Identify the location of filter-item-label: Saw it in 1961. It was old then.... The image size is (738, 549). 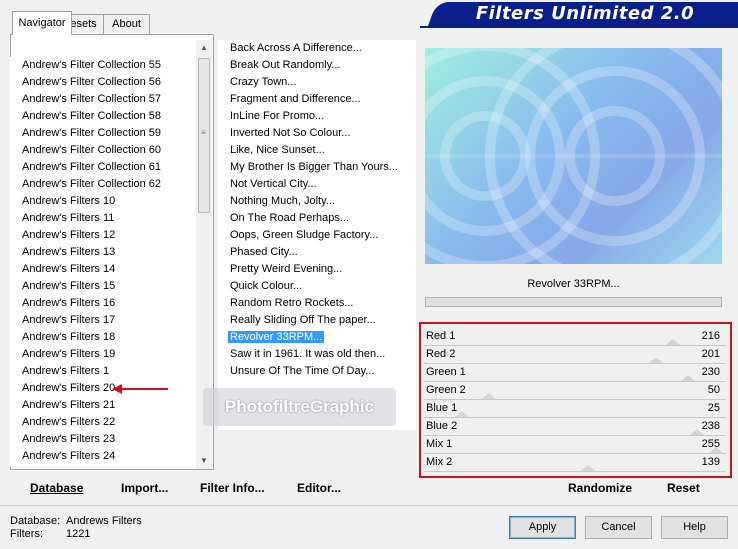
(308, 354).